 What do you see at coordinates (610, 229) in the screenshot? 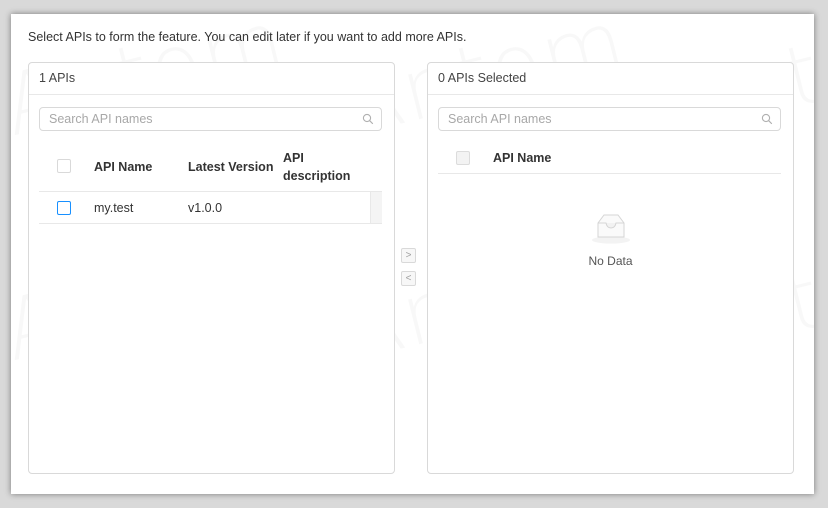
I see `empty-inbox-icon` at bounding box center [610, 229].